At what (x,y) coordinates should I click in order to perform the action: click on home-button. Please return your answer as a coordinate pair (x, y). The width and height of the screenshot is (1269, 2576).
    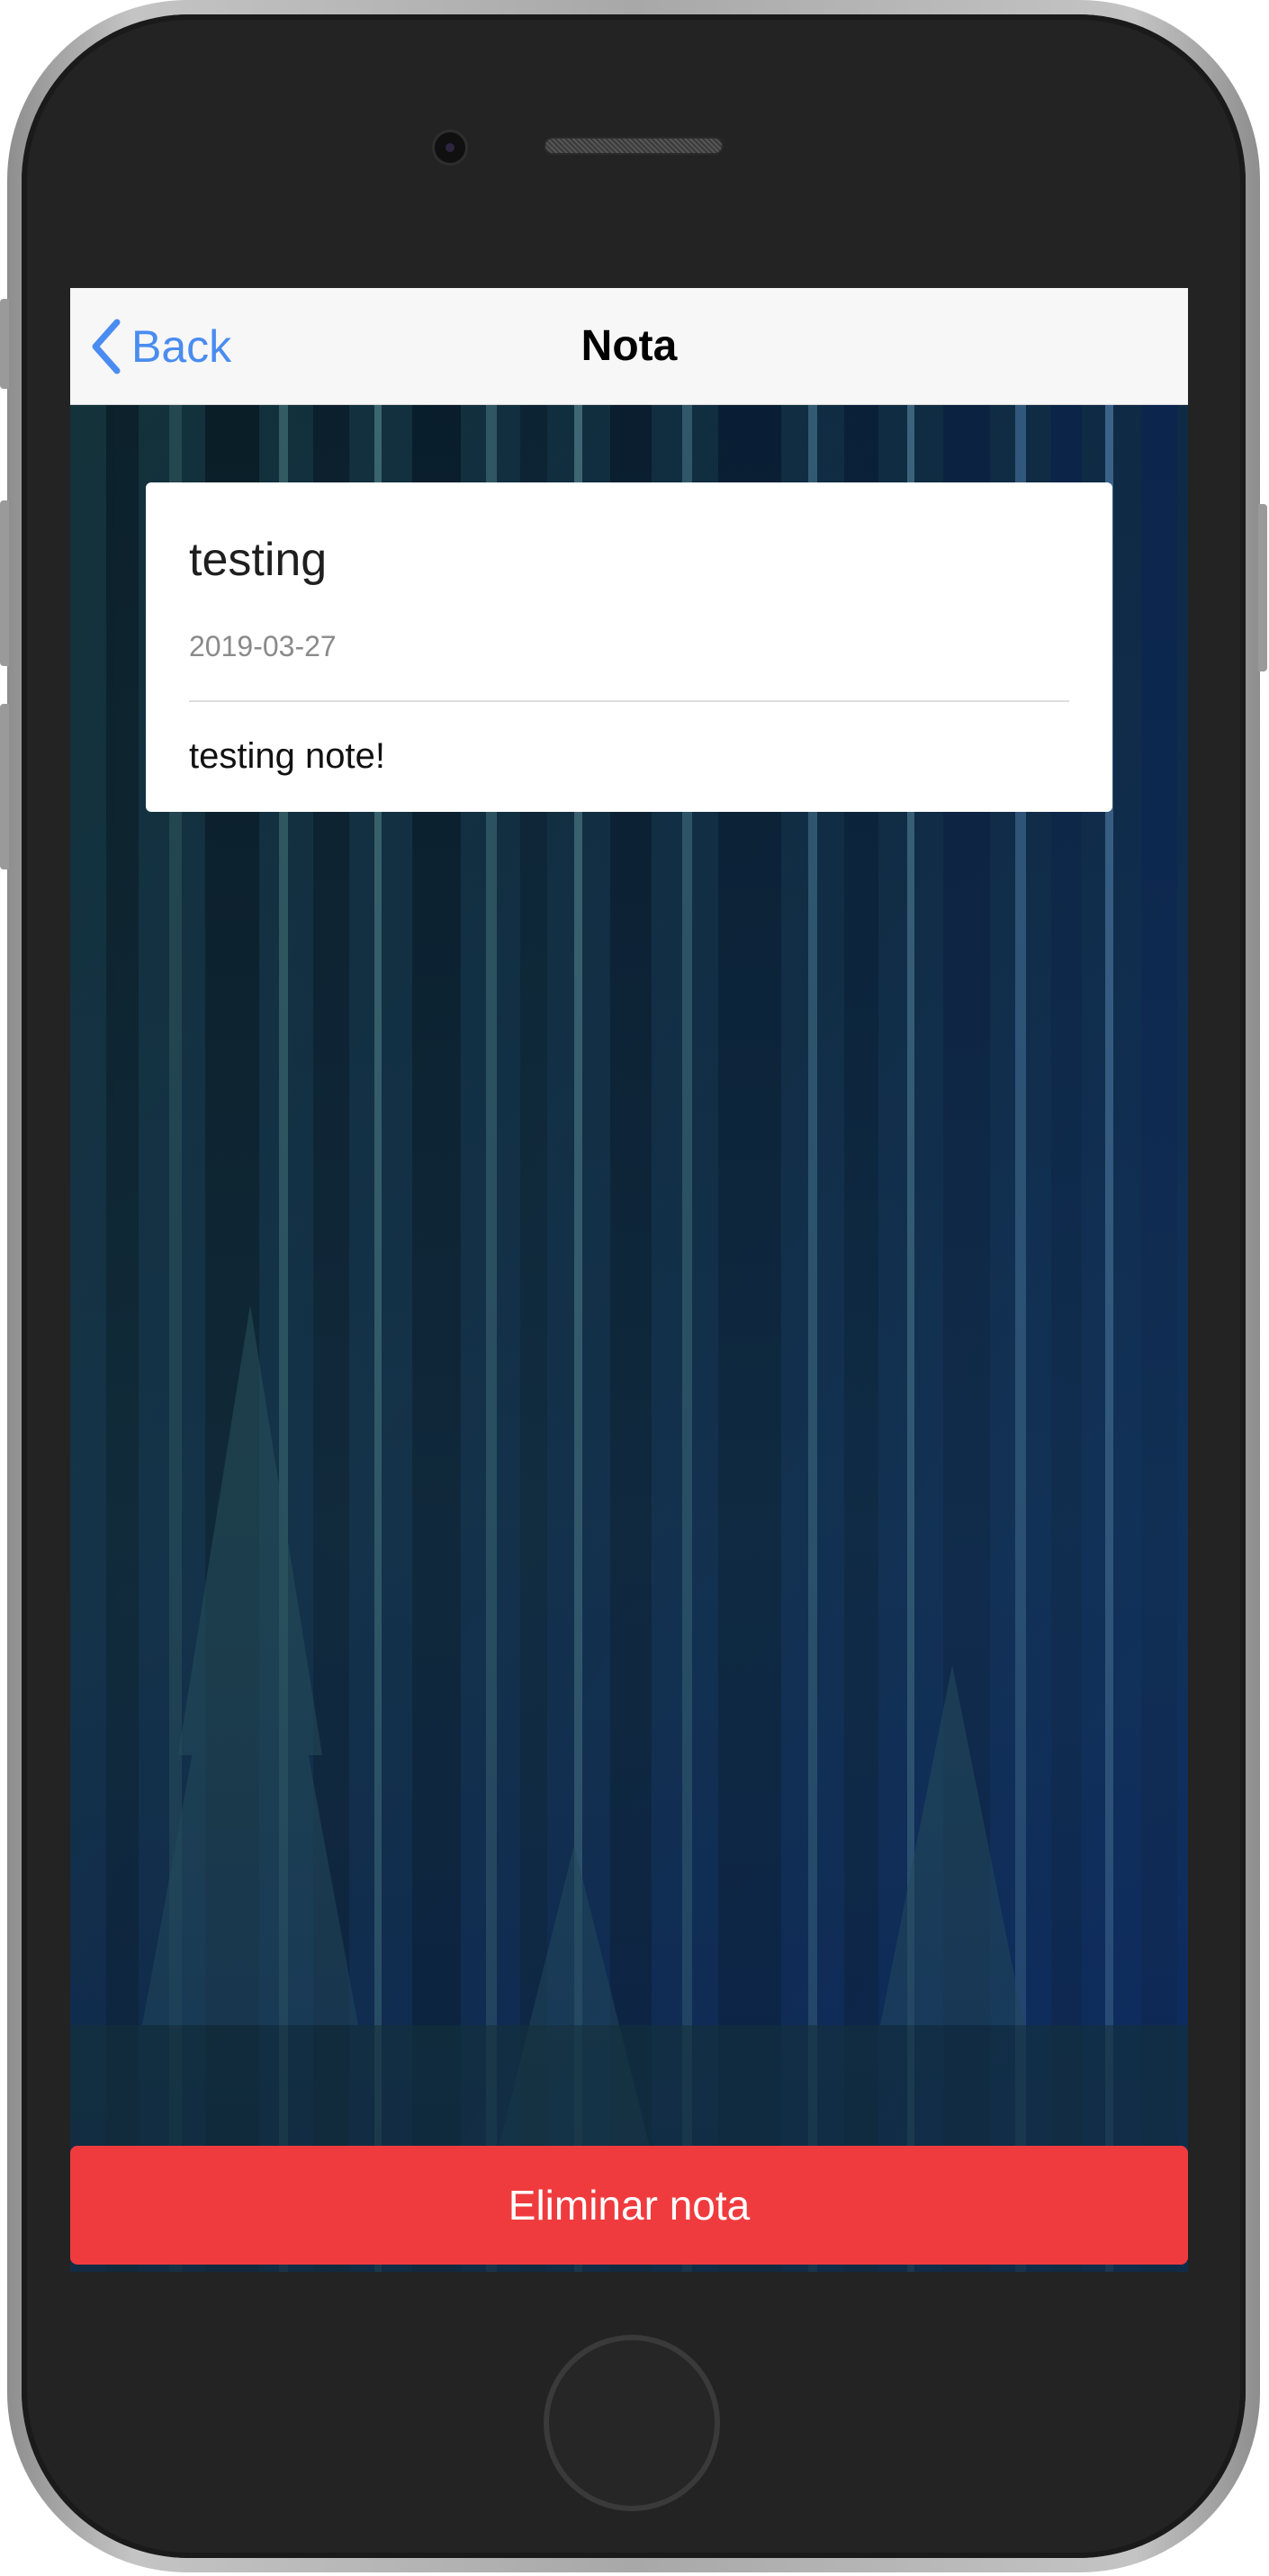
    Looking at the image, I should click on (632, 2423).